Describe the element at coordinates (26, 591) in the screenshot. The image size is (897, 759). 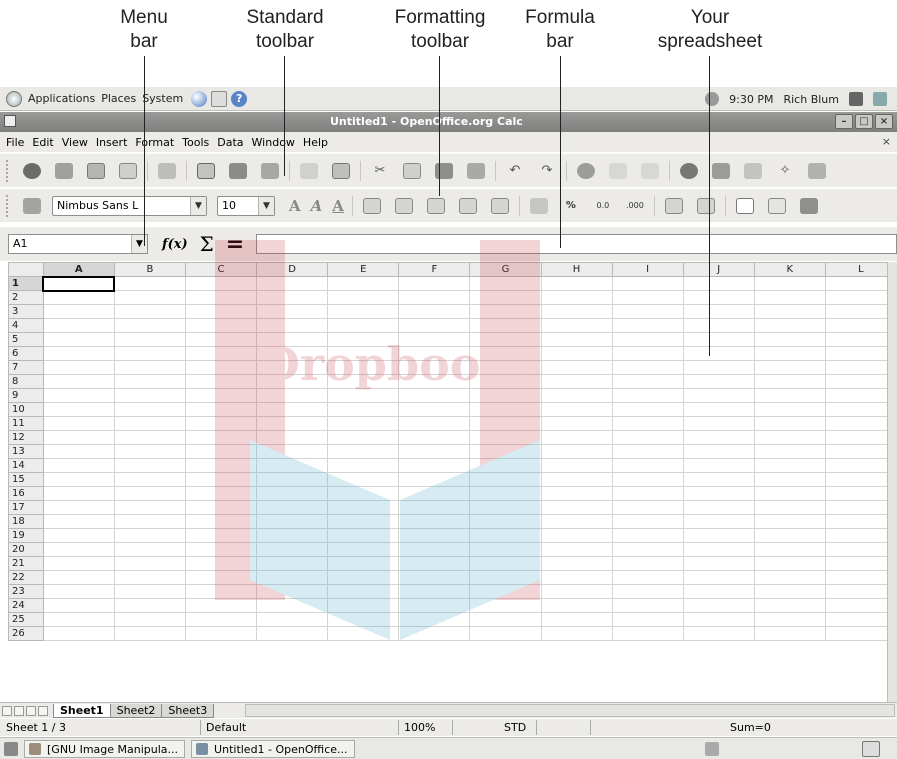
I see `row-header: 23` at that location.